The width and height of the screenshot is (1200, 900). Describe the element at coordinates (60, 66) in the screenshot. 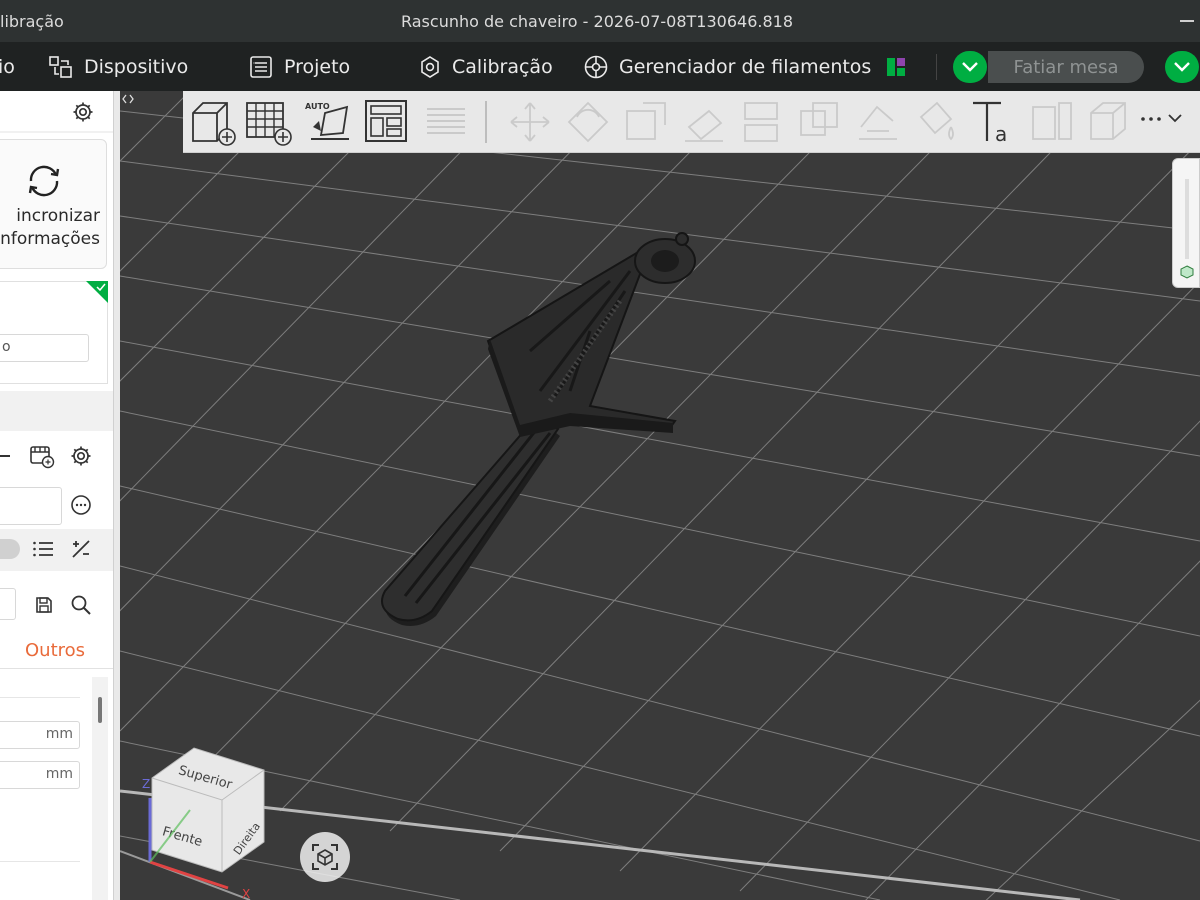

I see `device-icon` at that location.